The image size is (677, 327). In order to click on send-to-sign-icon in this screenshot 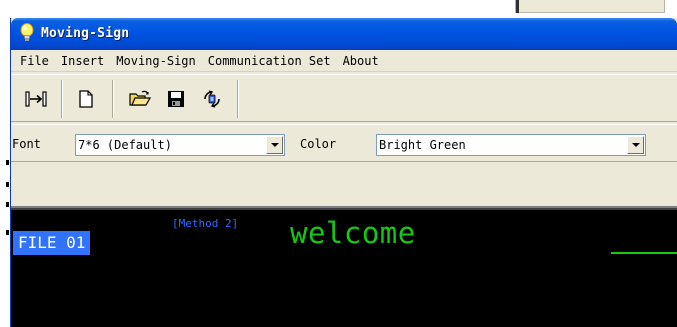, I will do `click(212, 99)`.